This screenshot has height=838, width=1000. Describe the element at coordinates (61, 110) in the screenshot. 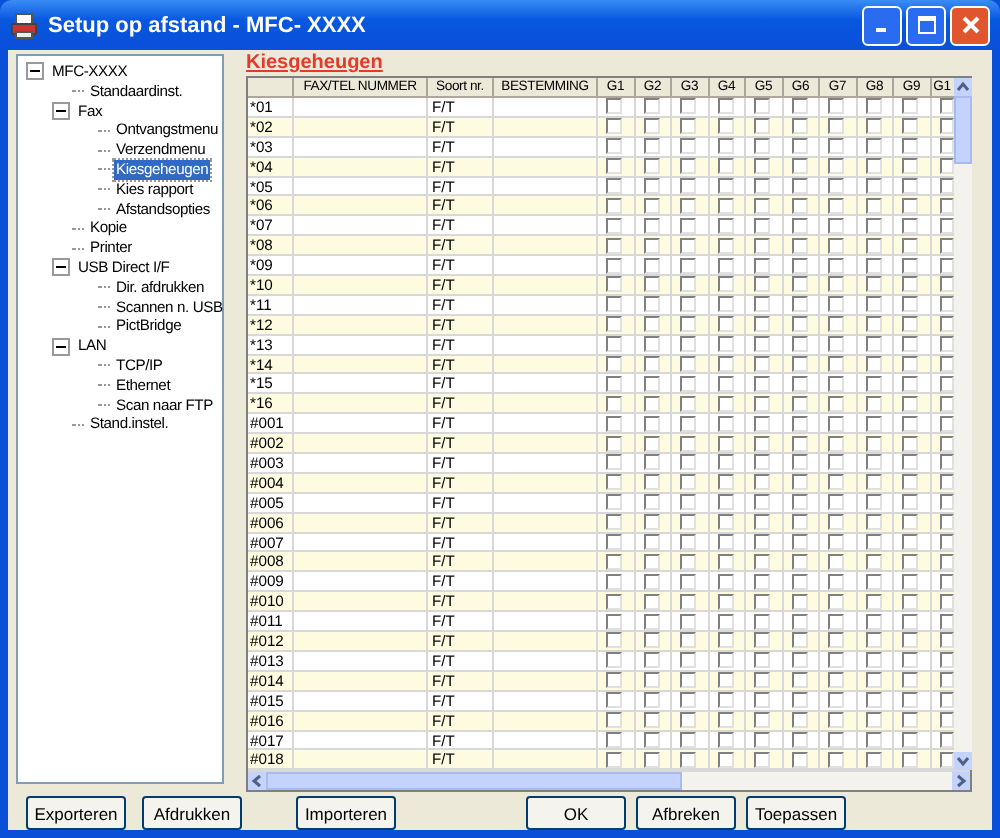

I see `collapse-icon` at that location.